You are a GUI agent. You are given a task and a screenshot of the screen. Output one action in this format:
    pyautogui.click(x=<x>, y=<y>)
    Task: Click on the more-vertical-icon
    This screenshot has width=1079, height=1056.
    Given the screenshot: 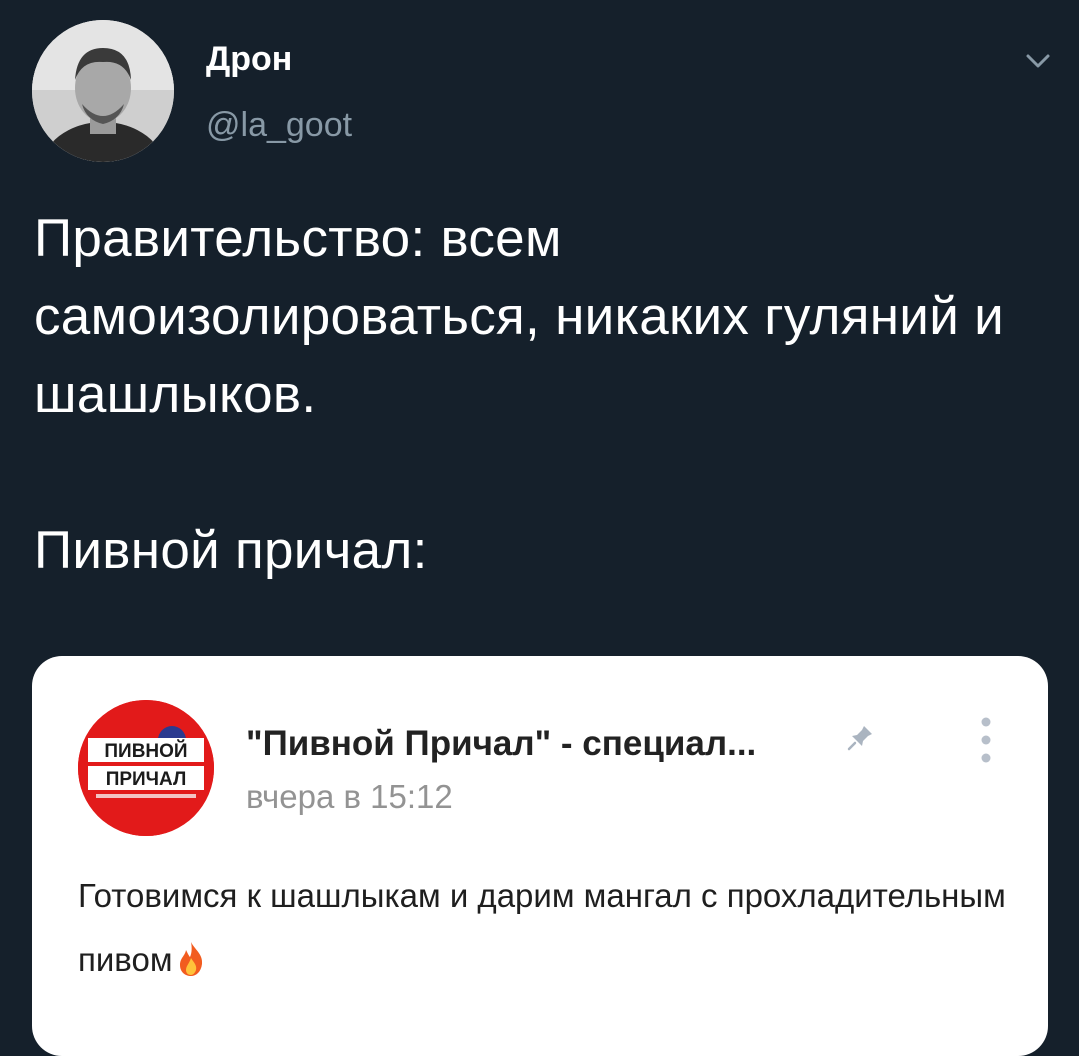 What is the action you would take?
    pyautogui.click(x=986, y=740)
    